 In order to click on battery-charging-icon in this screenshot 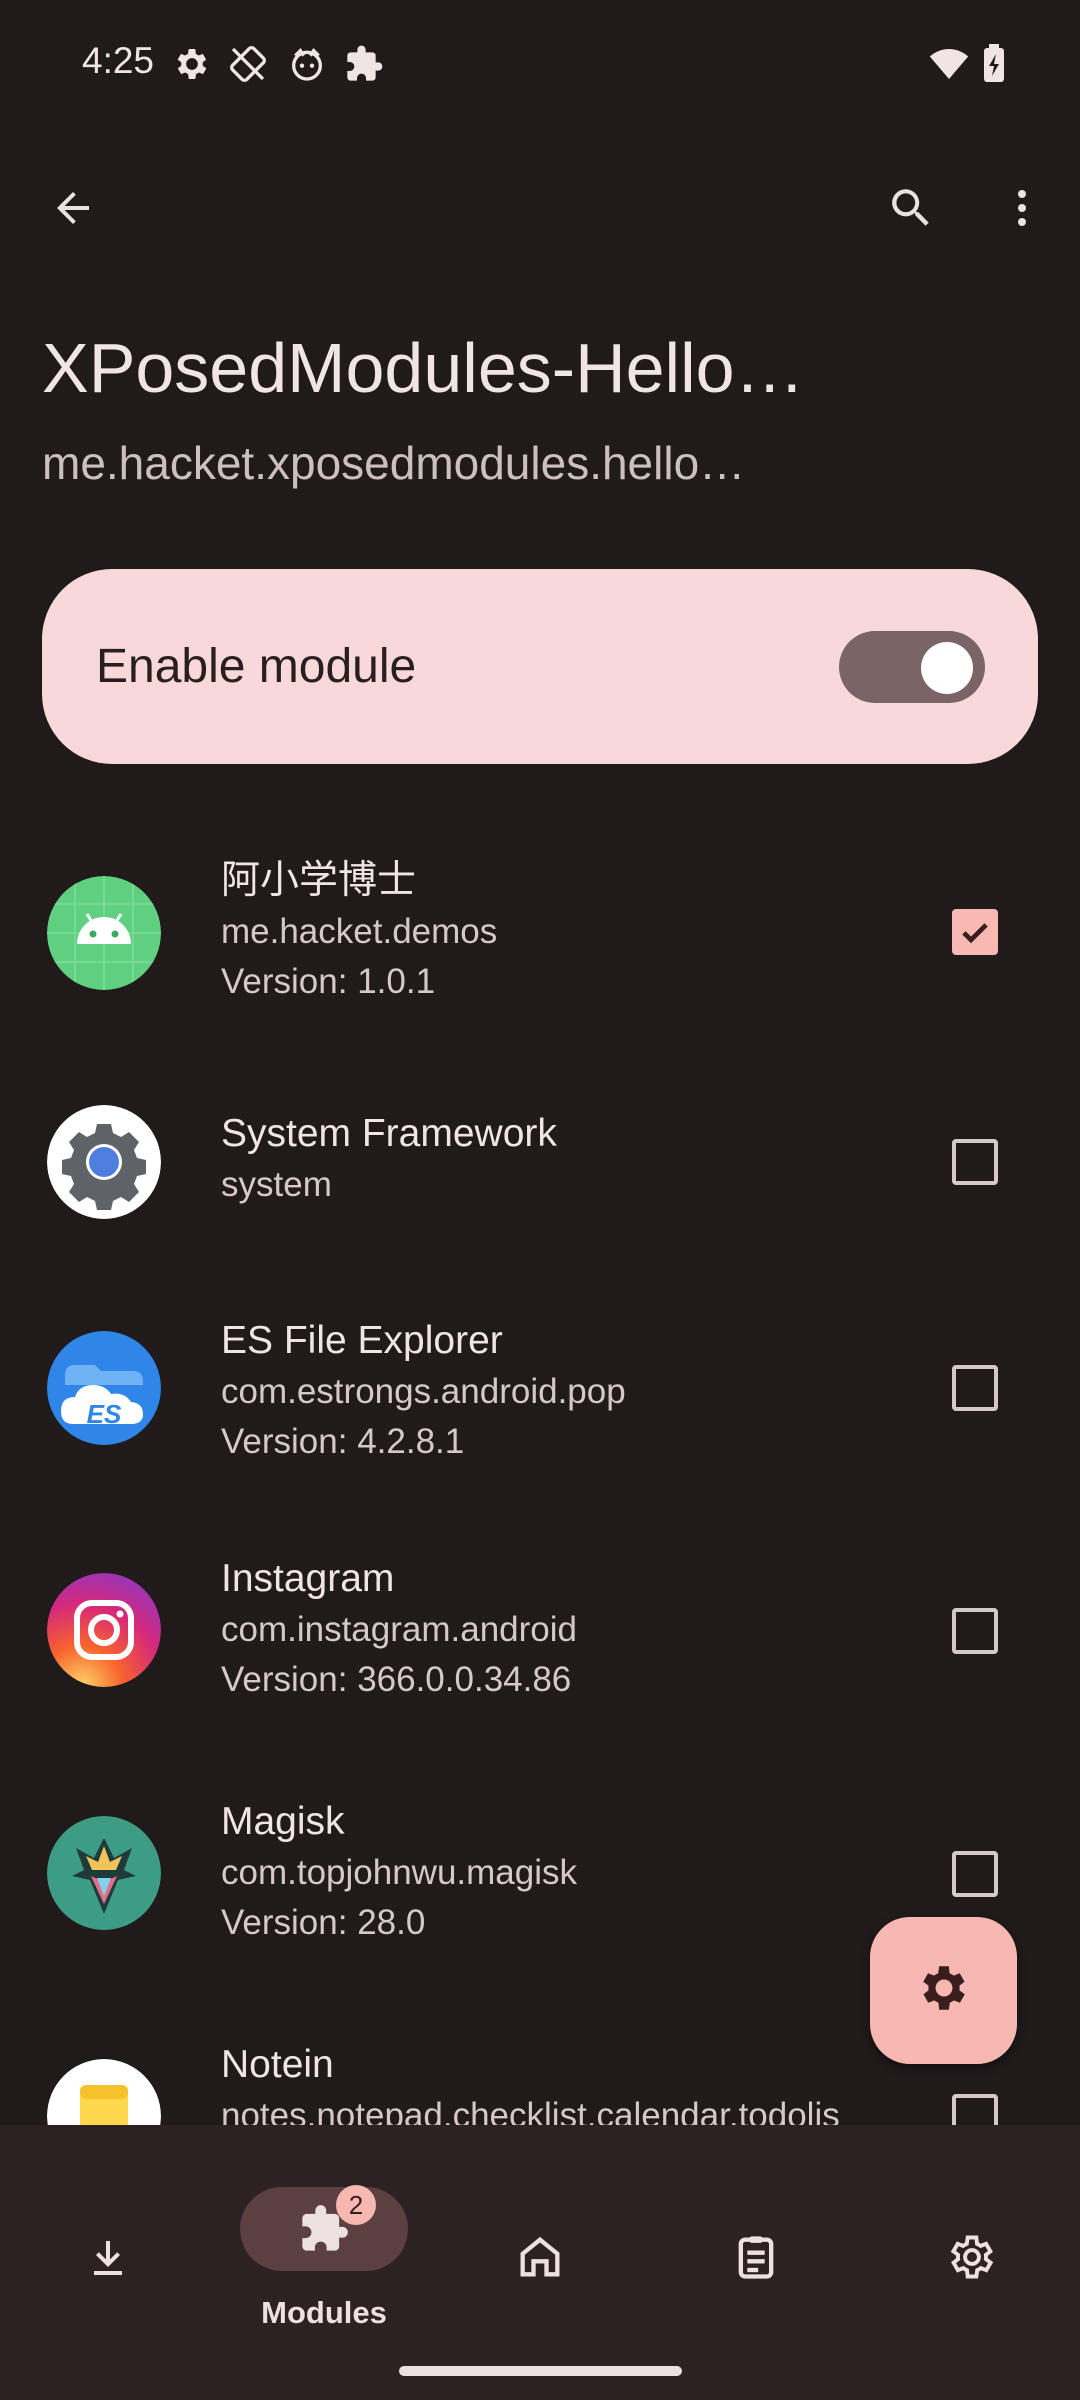, I will do `click(994, 64)`.